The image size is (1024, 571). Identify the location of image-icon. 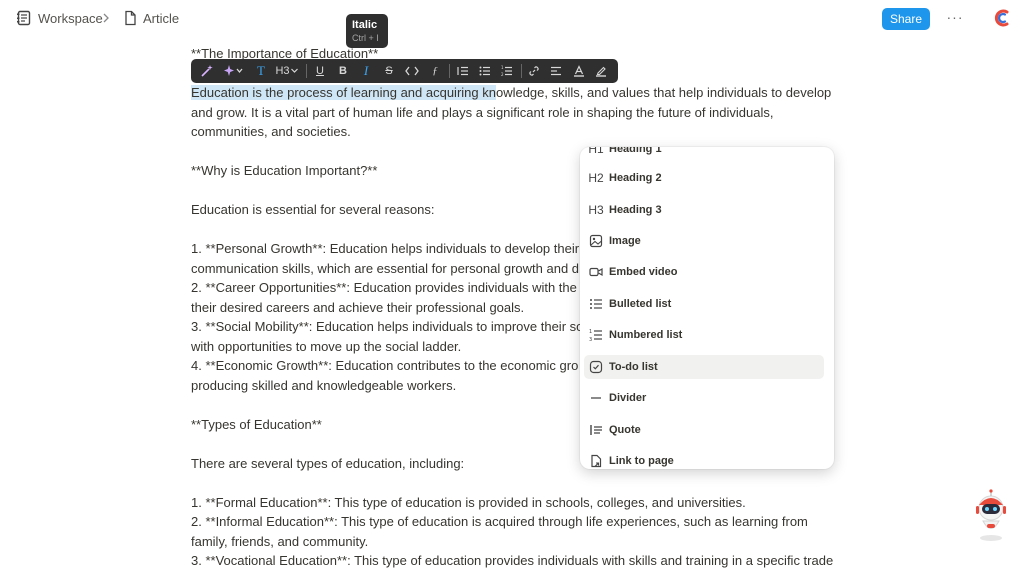
(596, 241).